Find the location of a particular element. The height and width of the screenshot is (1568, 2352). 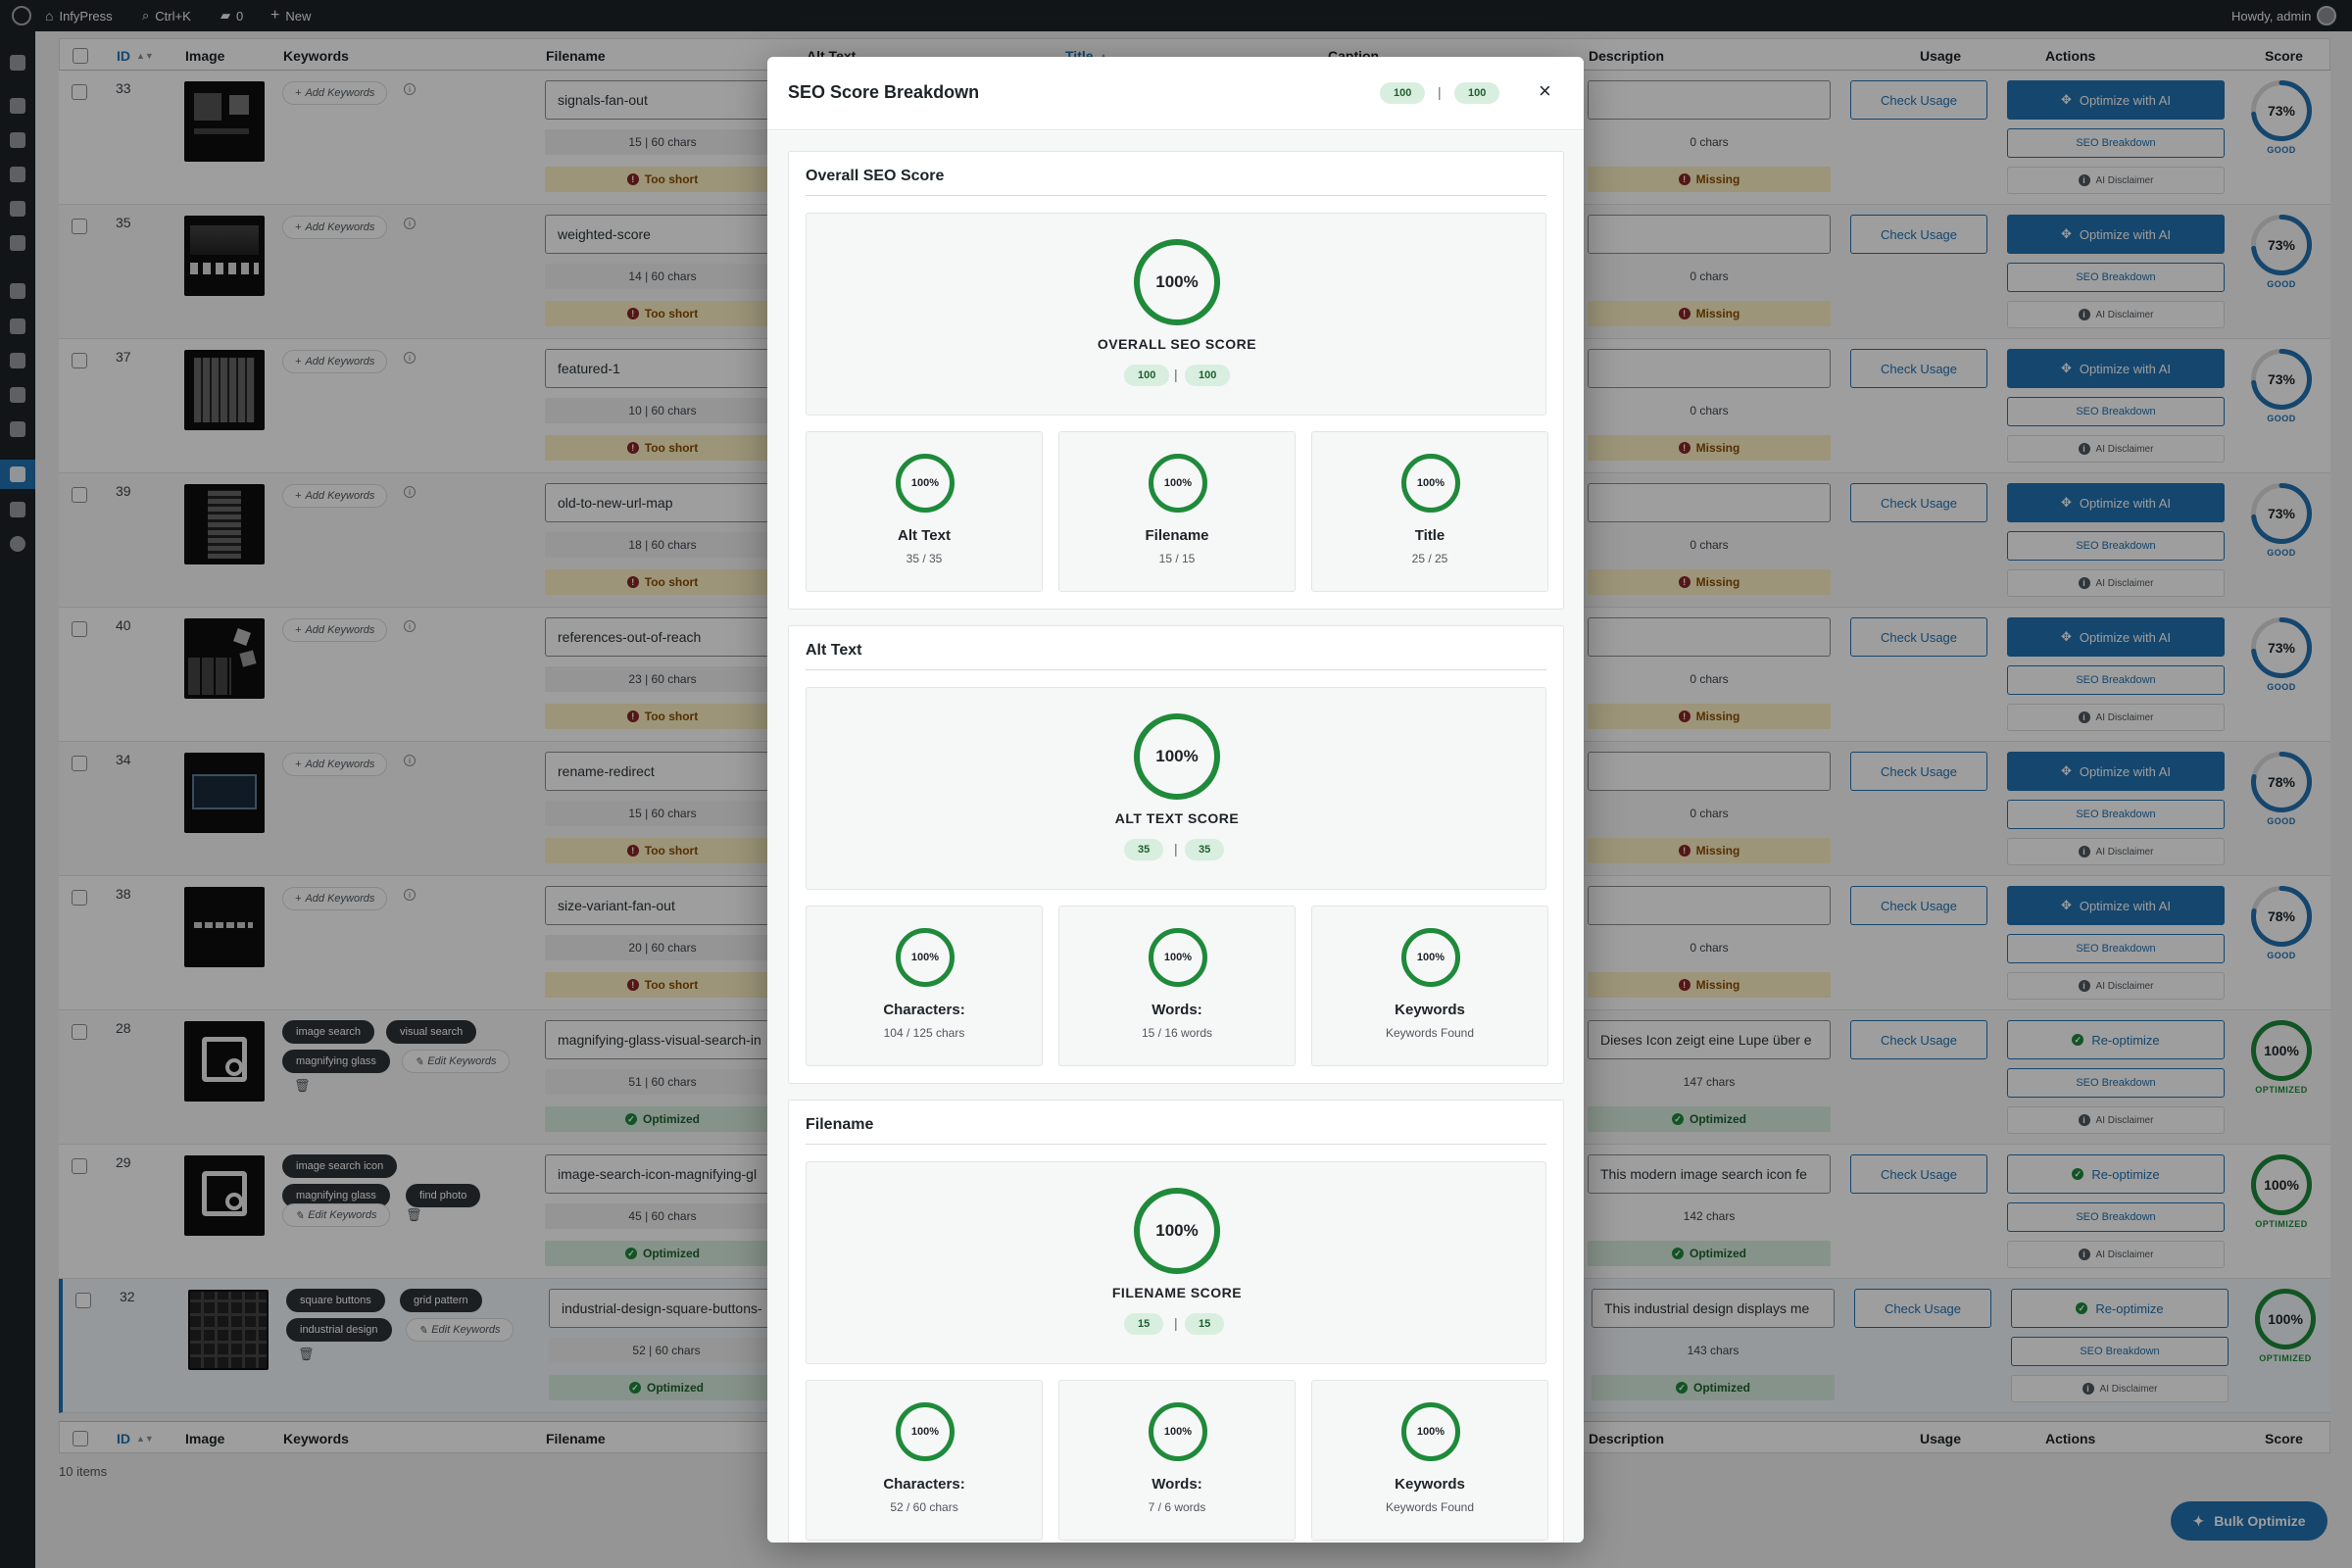

max-pill: 35 is located at coordinates (1205, 849).